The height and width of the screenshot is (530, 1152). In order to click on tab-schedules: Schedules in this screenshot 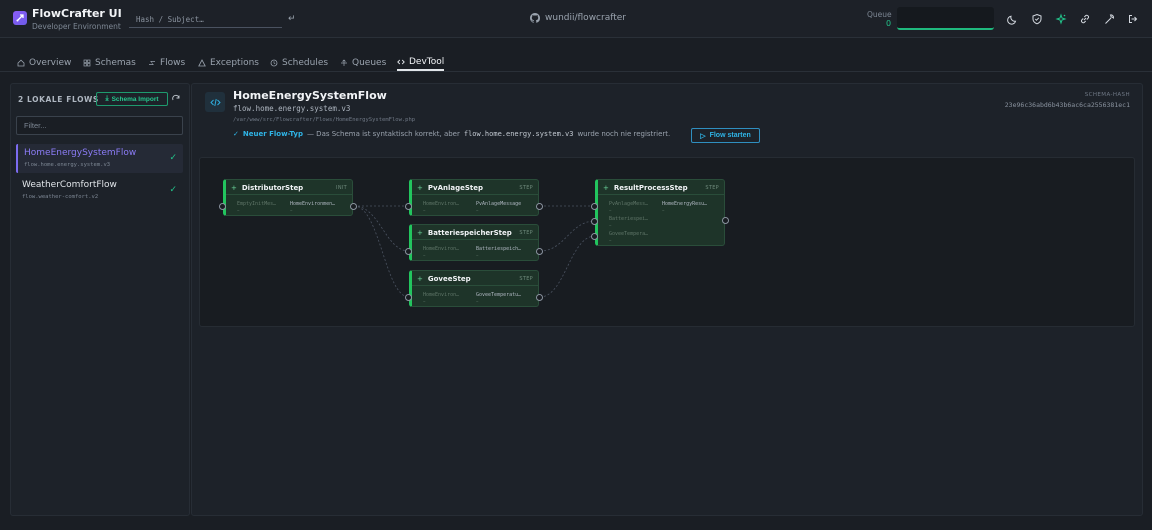, I will do `click(299, 62)`.